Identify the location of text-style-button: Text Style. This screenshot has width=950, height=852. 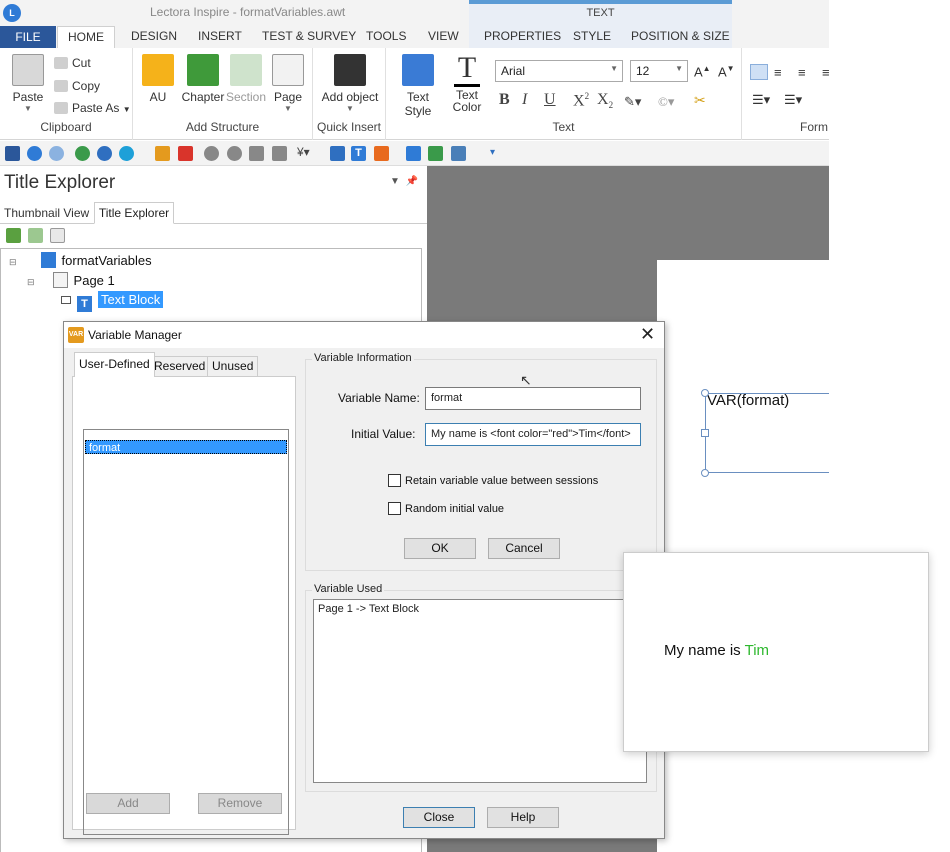
(418, 86).